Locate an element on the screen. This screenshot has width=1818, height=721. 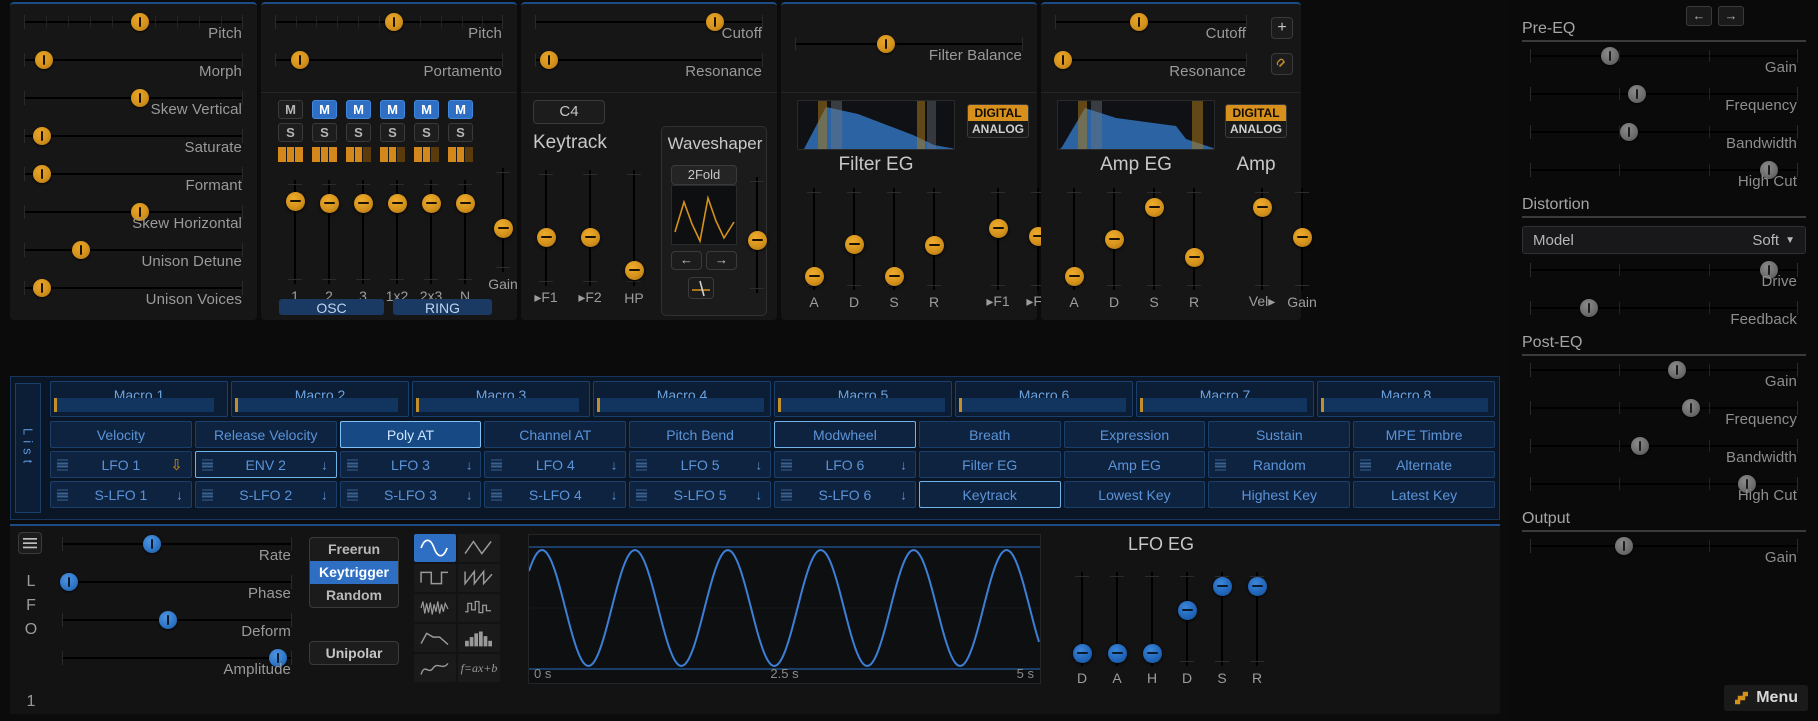
fx-slider-post-eq-high-cut: High Cut is located at coordinates (1664, 491).